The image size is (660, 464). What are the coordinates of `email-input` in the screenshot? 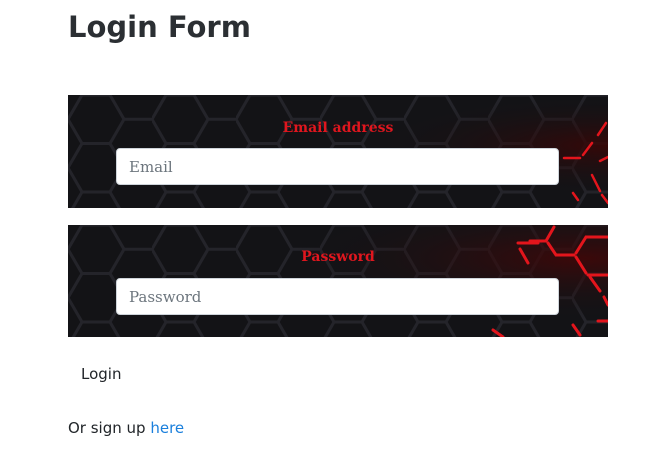 It's located at (337, 166).